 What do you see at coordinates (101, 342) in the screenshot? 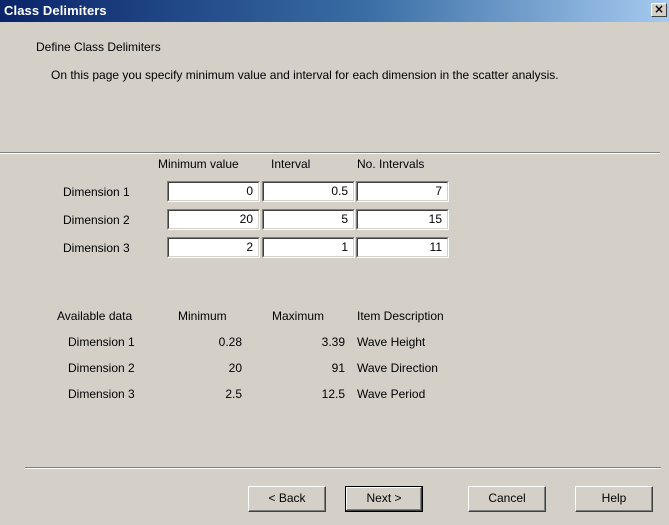
I see `available-dimension-1-label: Dimension 1` at bounding box center [101, 342].